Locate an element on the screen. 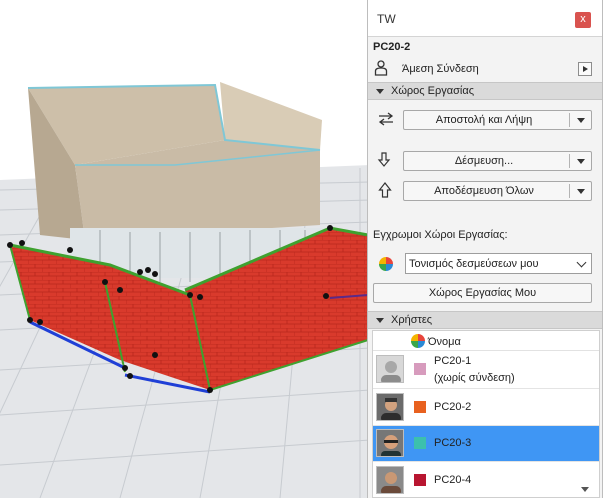 Image resolution: width=603 pixels, height=498 pixels. release-all-label: Αποδέσμευση Όλων is located at coordinates (484, 191).